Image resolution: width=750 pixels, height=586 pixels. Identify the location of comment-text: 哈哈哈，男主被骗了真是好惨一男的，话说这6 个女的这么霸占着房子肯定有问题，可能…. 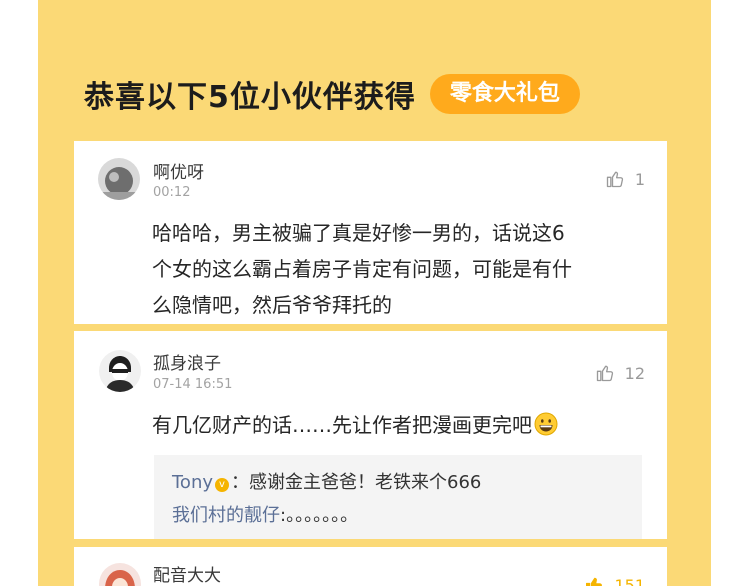
(362, 269).